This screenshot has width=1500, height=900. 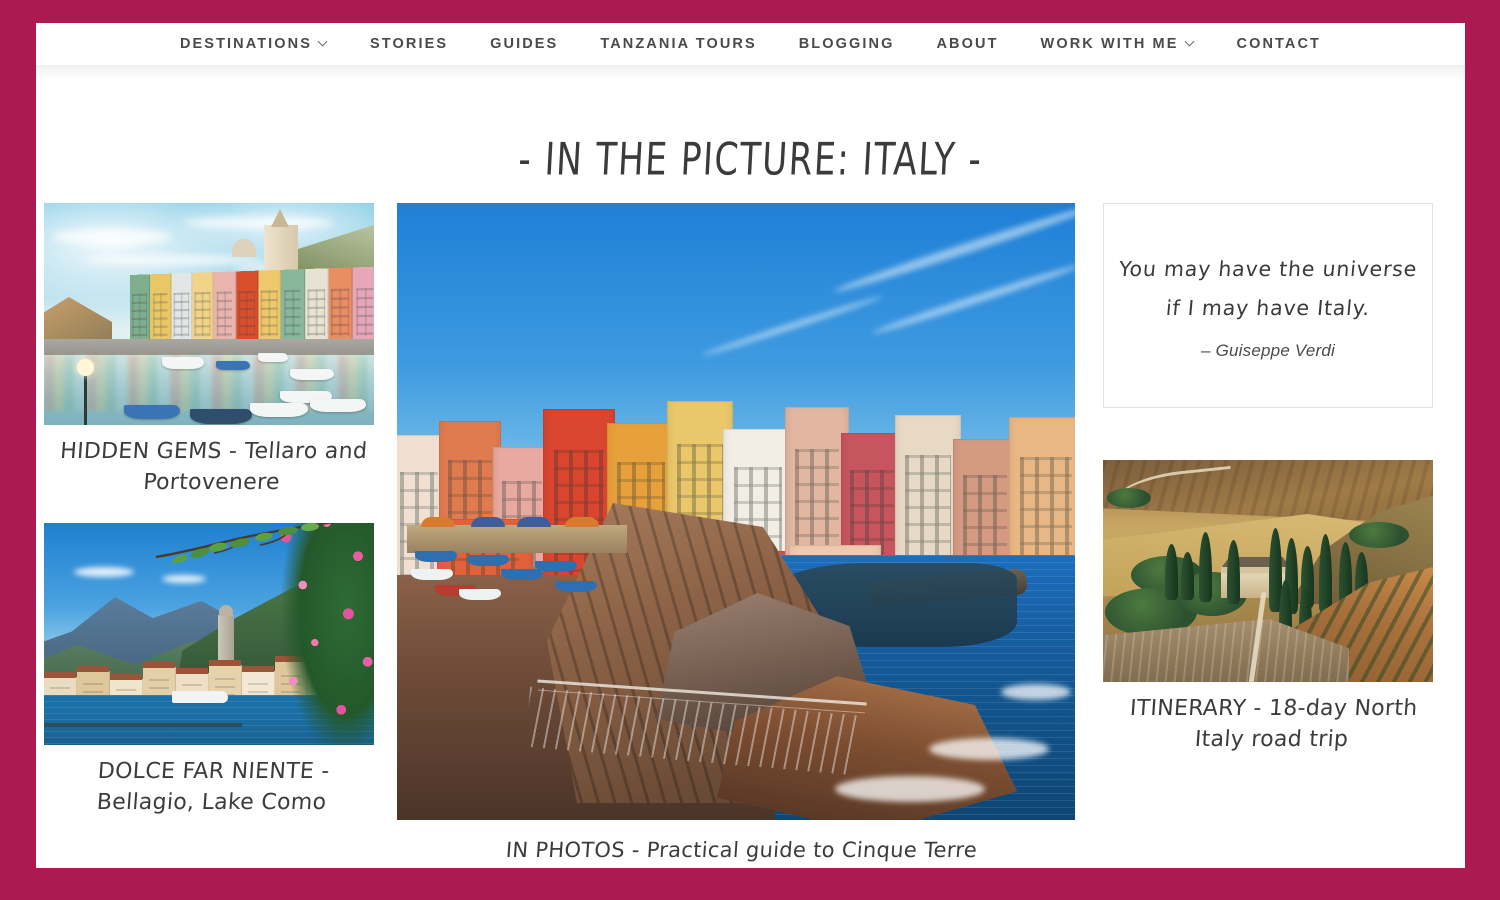 I want to click on nav-item-stories: STORIES, so click(x=409, y=44).